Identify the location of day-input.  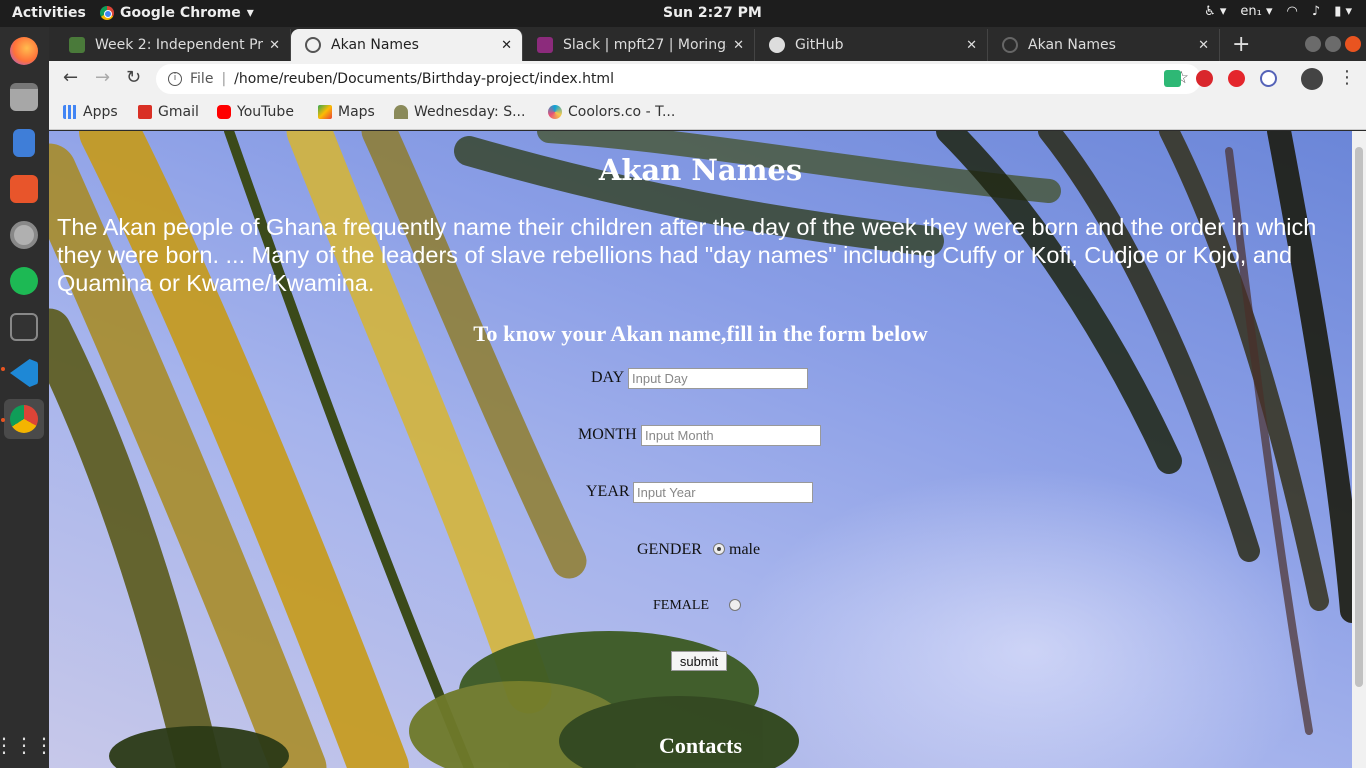
(718, 378).